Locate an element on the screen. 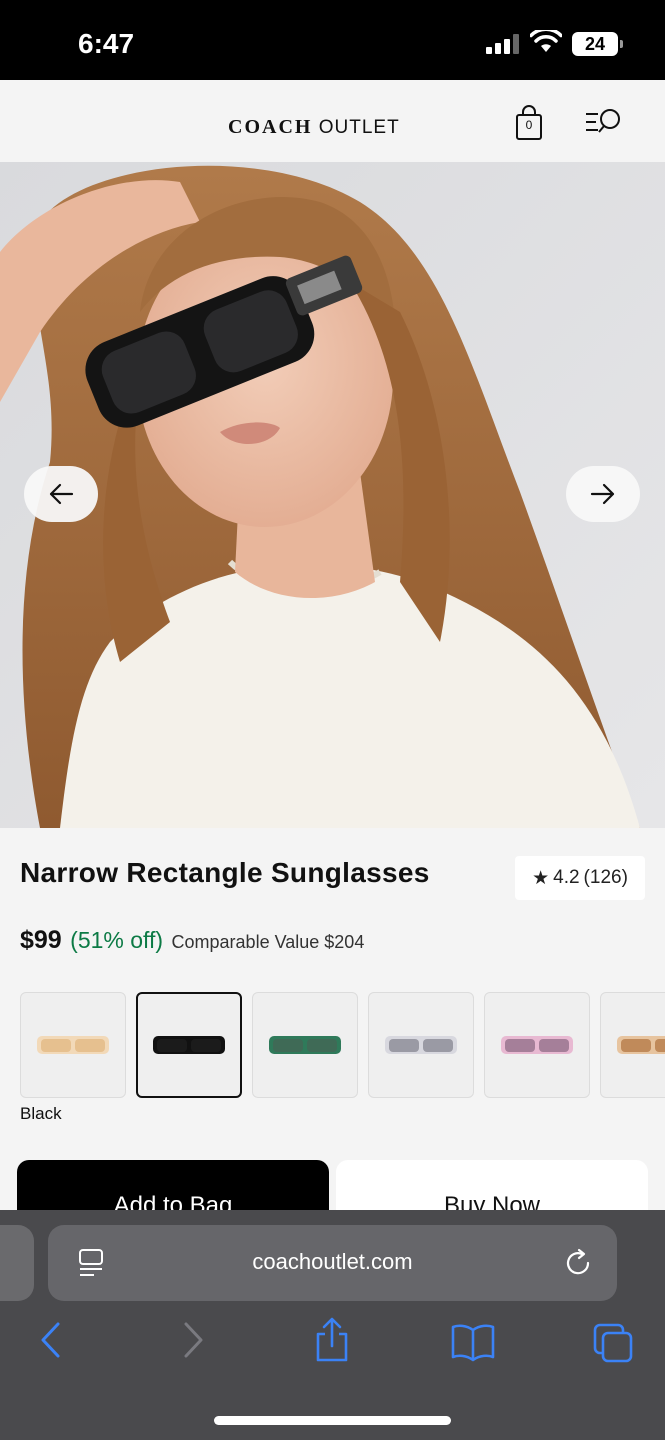 The width and height of the screenshot is (665, 1440). star-icon: ★ is located at coordinates (541, 878).